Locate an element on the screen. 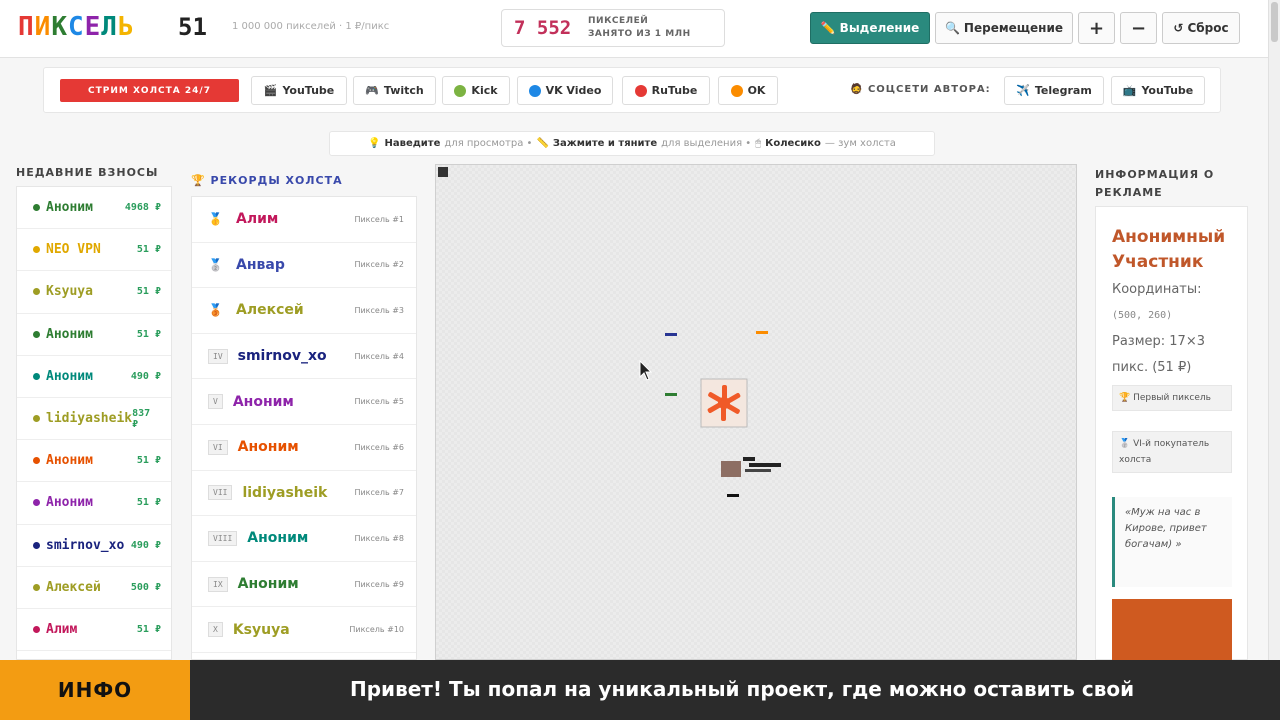  zoom-out-button: − is located at coordinates (1138, 28).